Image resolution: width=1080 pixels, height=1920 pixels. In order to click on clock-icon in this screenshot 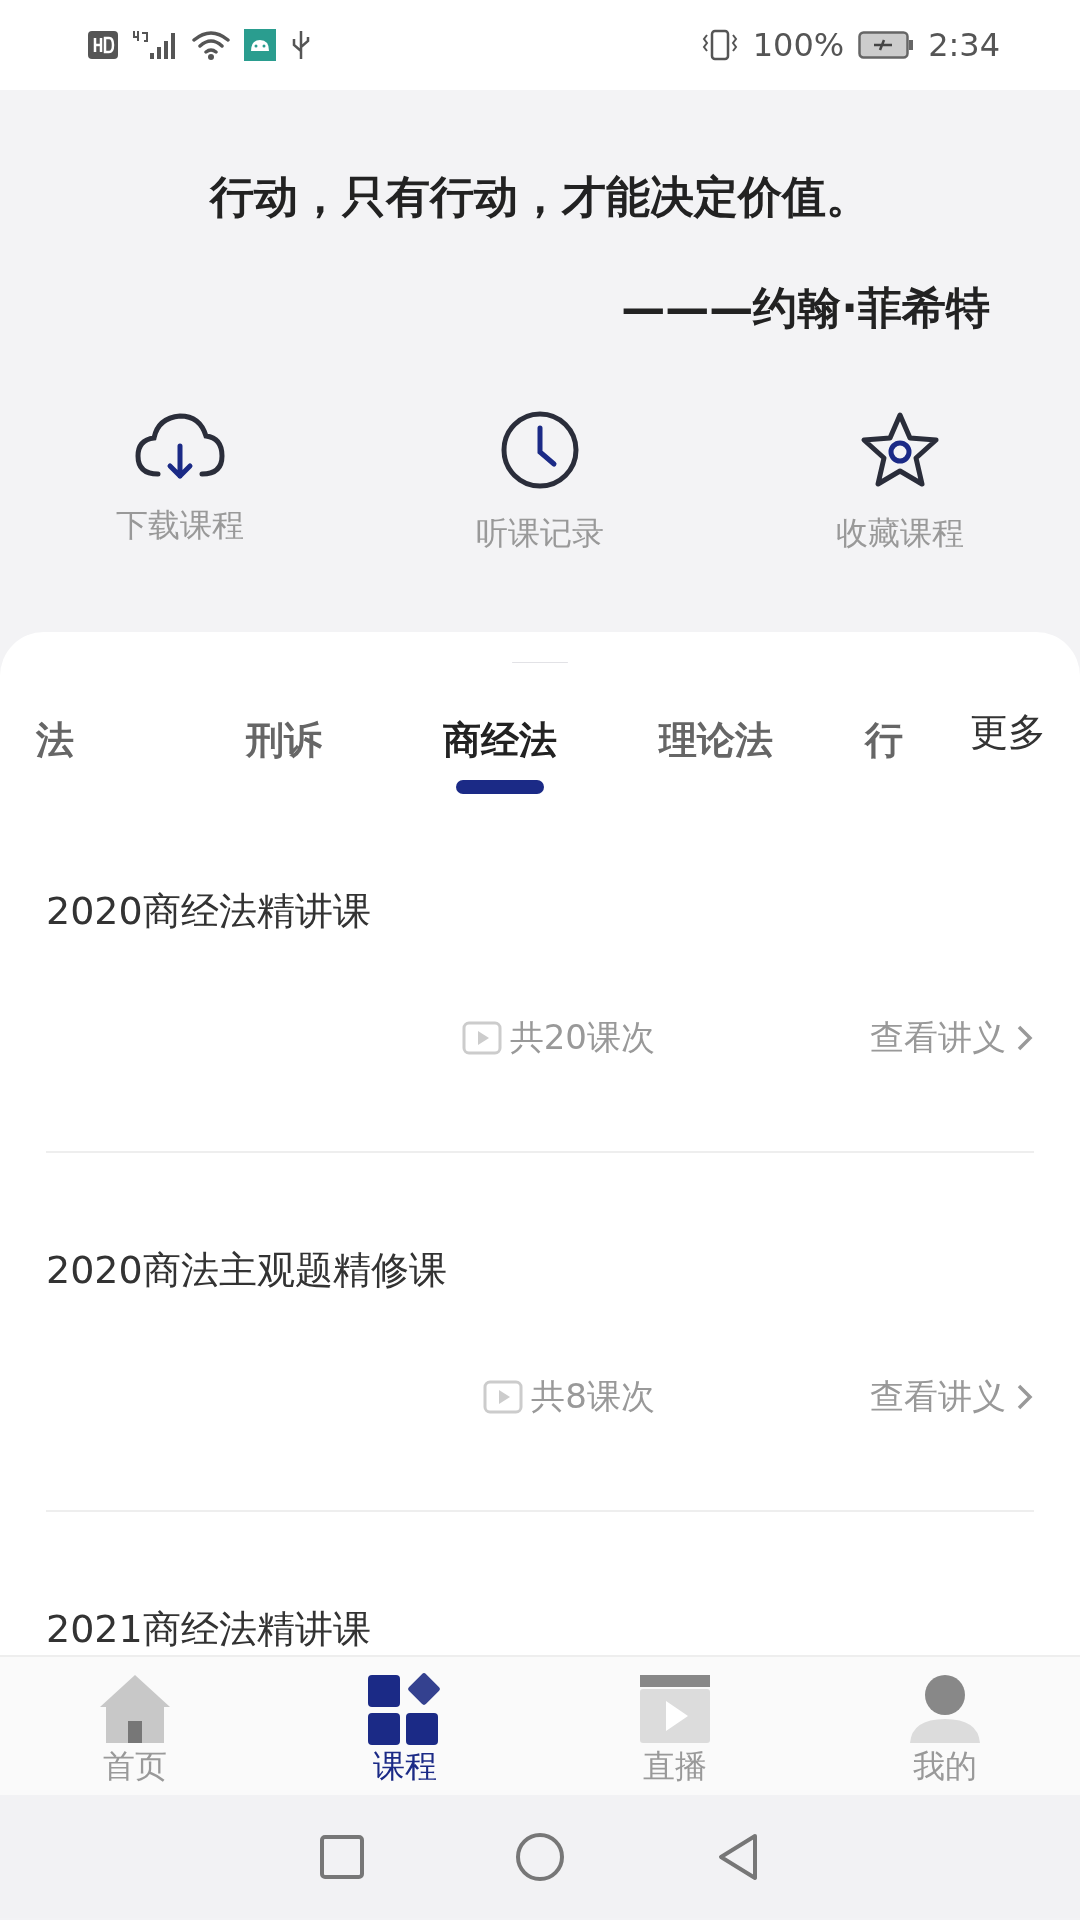, I will do `click(540, 450)`.